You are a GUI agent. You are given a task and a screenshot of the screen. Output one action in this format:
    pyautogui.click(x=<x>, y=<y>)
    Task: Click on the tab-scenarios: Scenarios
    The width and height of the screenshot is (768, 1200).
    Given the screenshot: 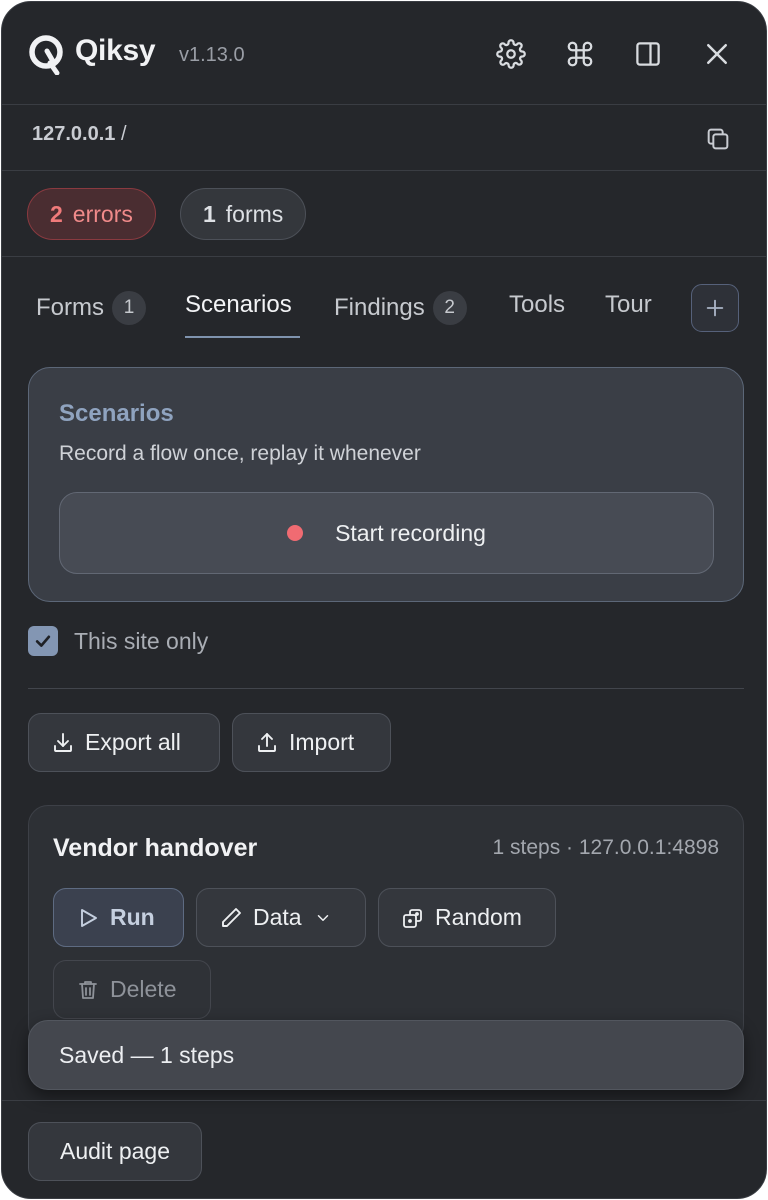 What is the action you would take?
    pyautogui.click(x=238, y=305)
    